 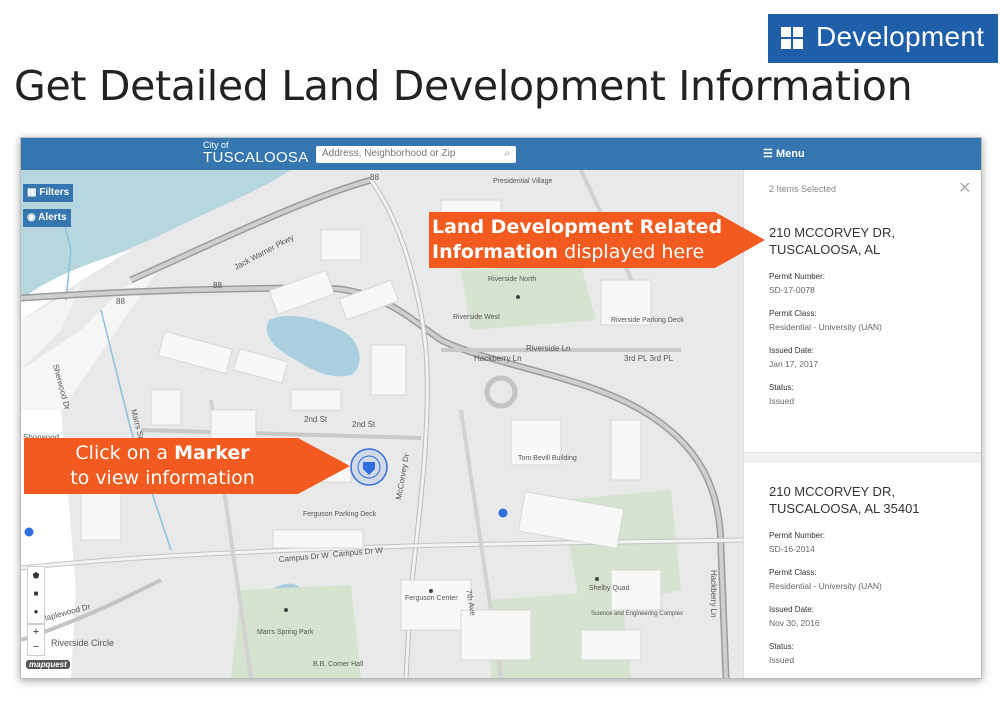 I want to click on marker-callout-bold: Marker, so click(x=212, y=453).